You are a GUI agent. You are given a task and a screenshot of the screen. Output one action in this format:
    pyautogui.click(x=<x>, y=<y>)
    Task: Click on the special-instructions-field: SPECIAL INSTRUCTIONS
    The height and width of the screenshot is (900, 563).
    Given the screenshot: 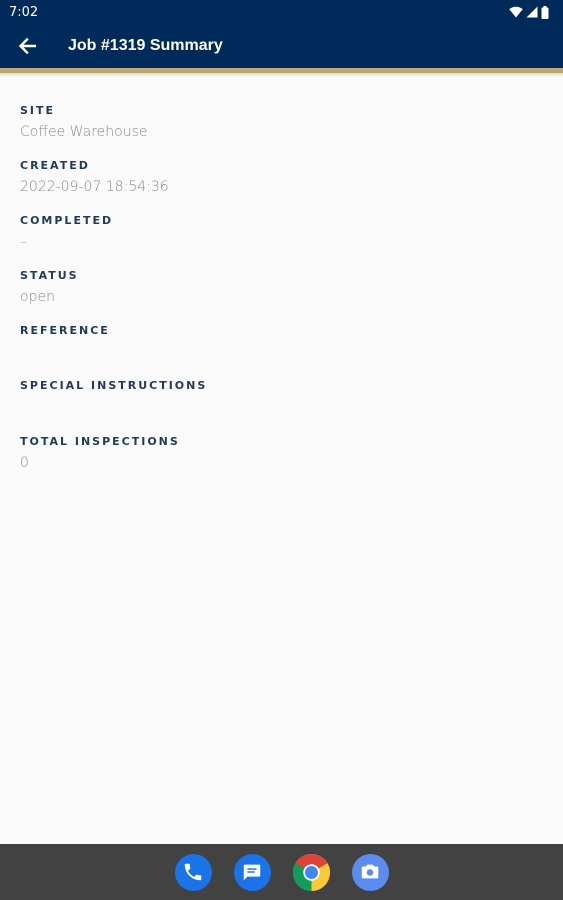 What is the action you would take?
    pyautogui.click(x=113, y=397)
    